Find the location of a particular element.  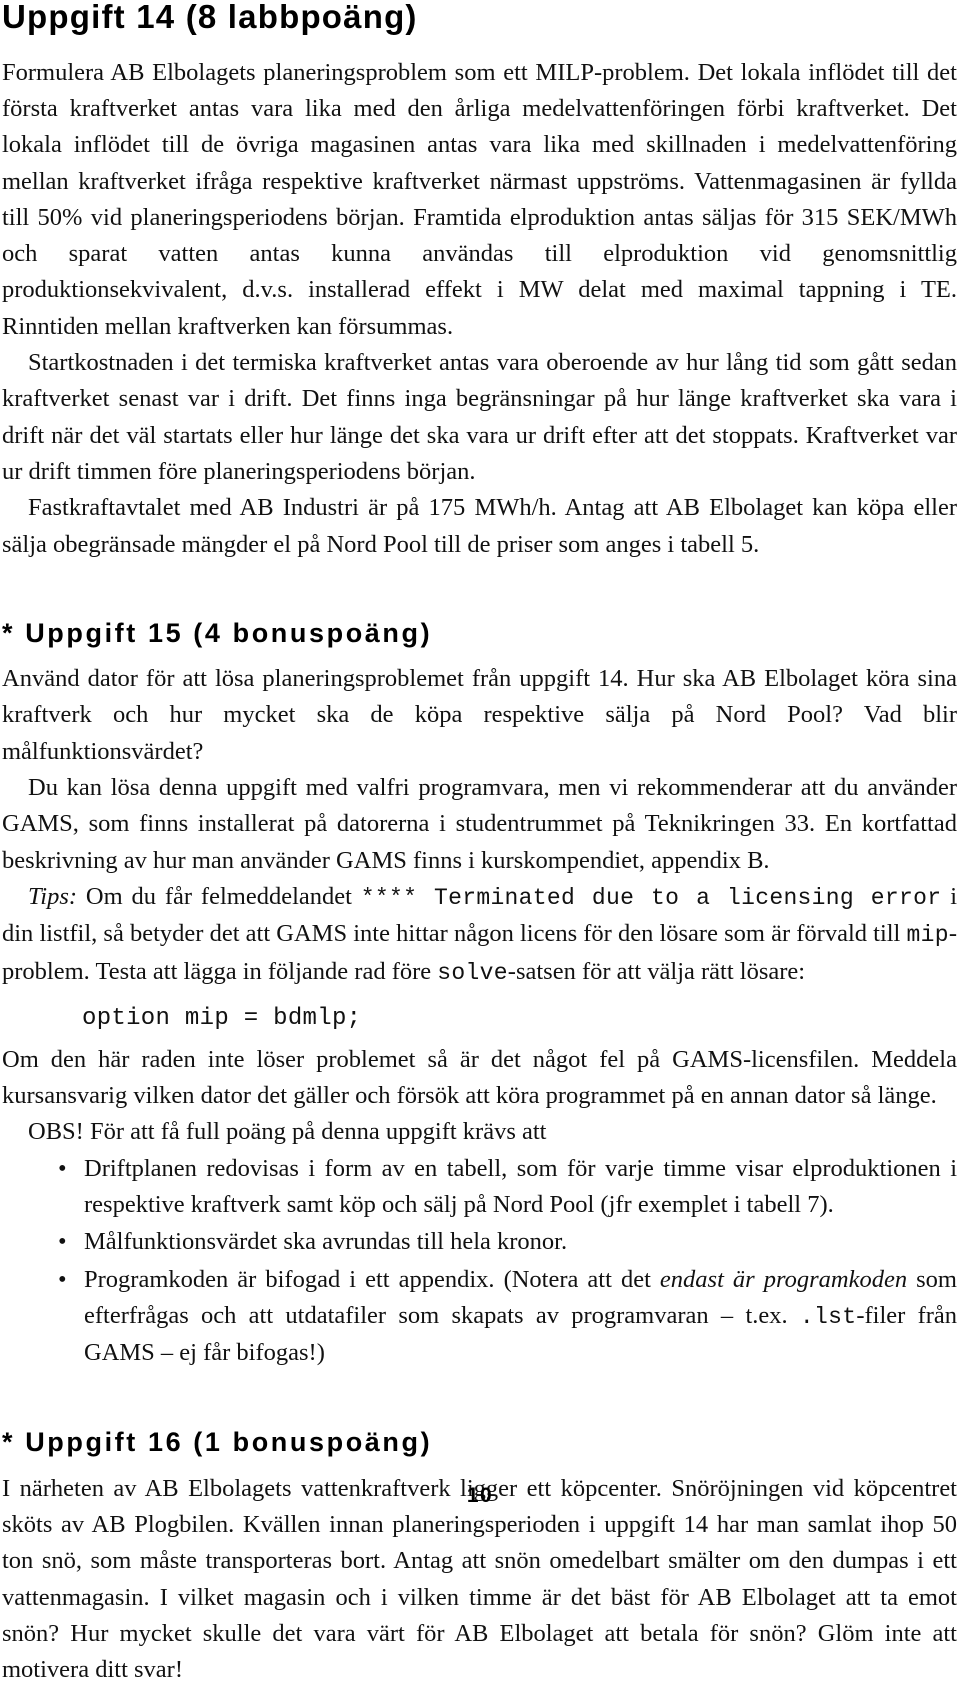

heading-uppgift-16: * Uppgift 16 (1 bonuspoäng) is located at coordinates (217, 1442).